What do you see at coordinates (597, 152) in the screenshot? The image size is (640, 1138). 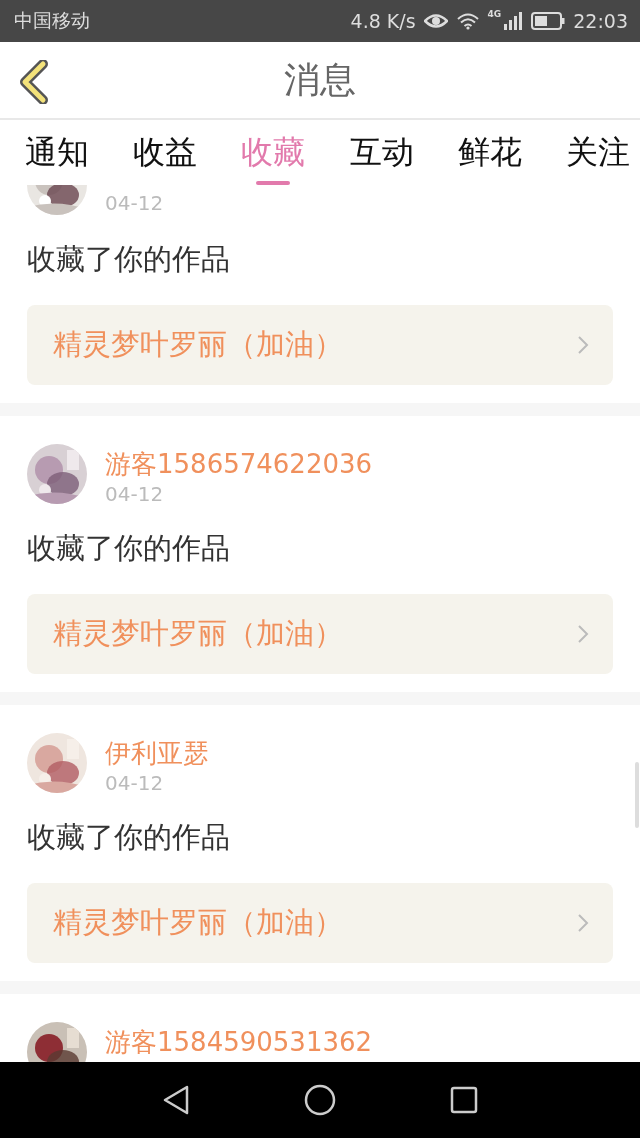 I see `tab: 关注` at bounding box center [597, 152].